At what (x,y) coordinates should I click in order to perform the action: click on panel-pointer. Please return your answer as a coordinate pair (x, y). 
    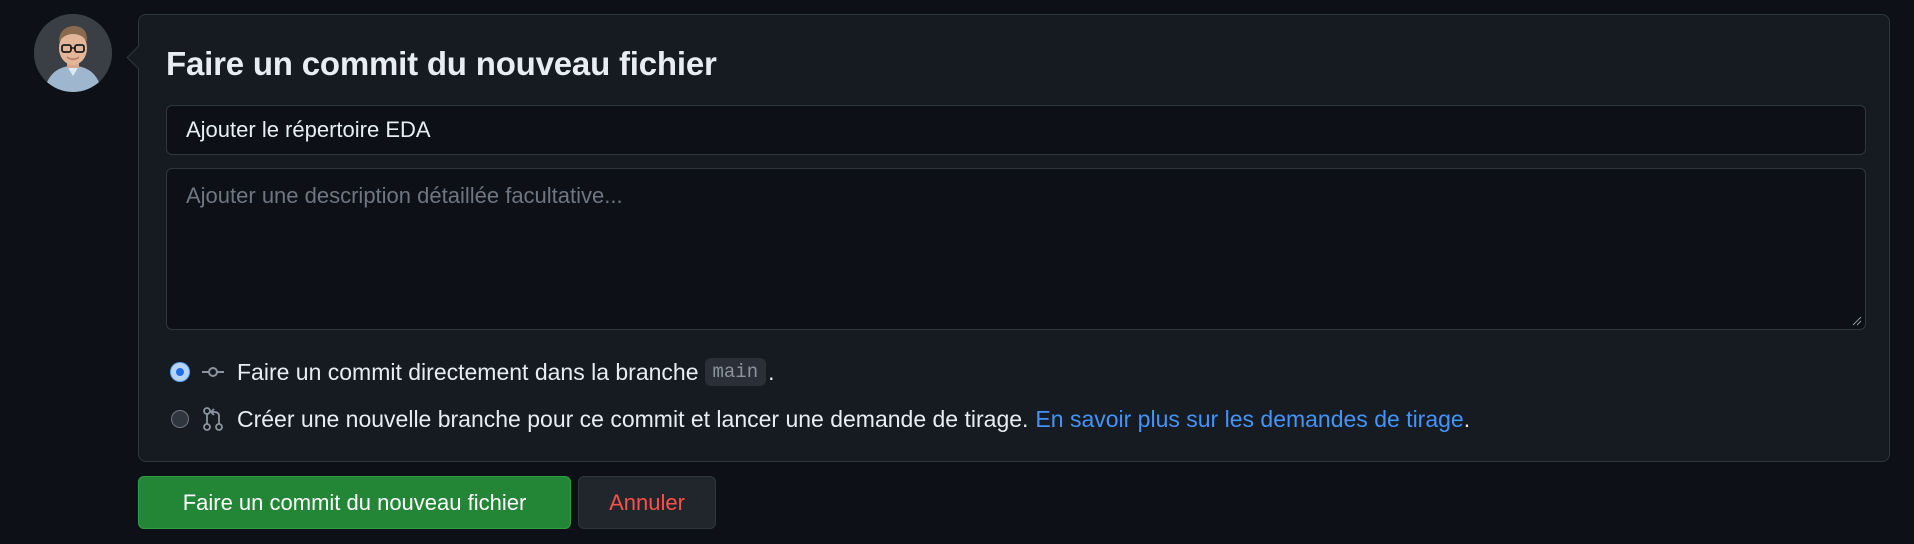
    Looking at the image, I should click on (138, 57).